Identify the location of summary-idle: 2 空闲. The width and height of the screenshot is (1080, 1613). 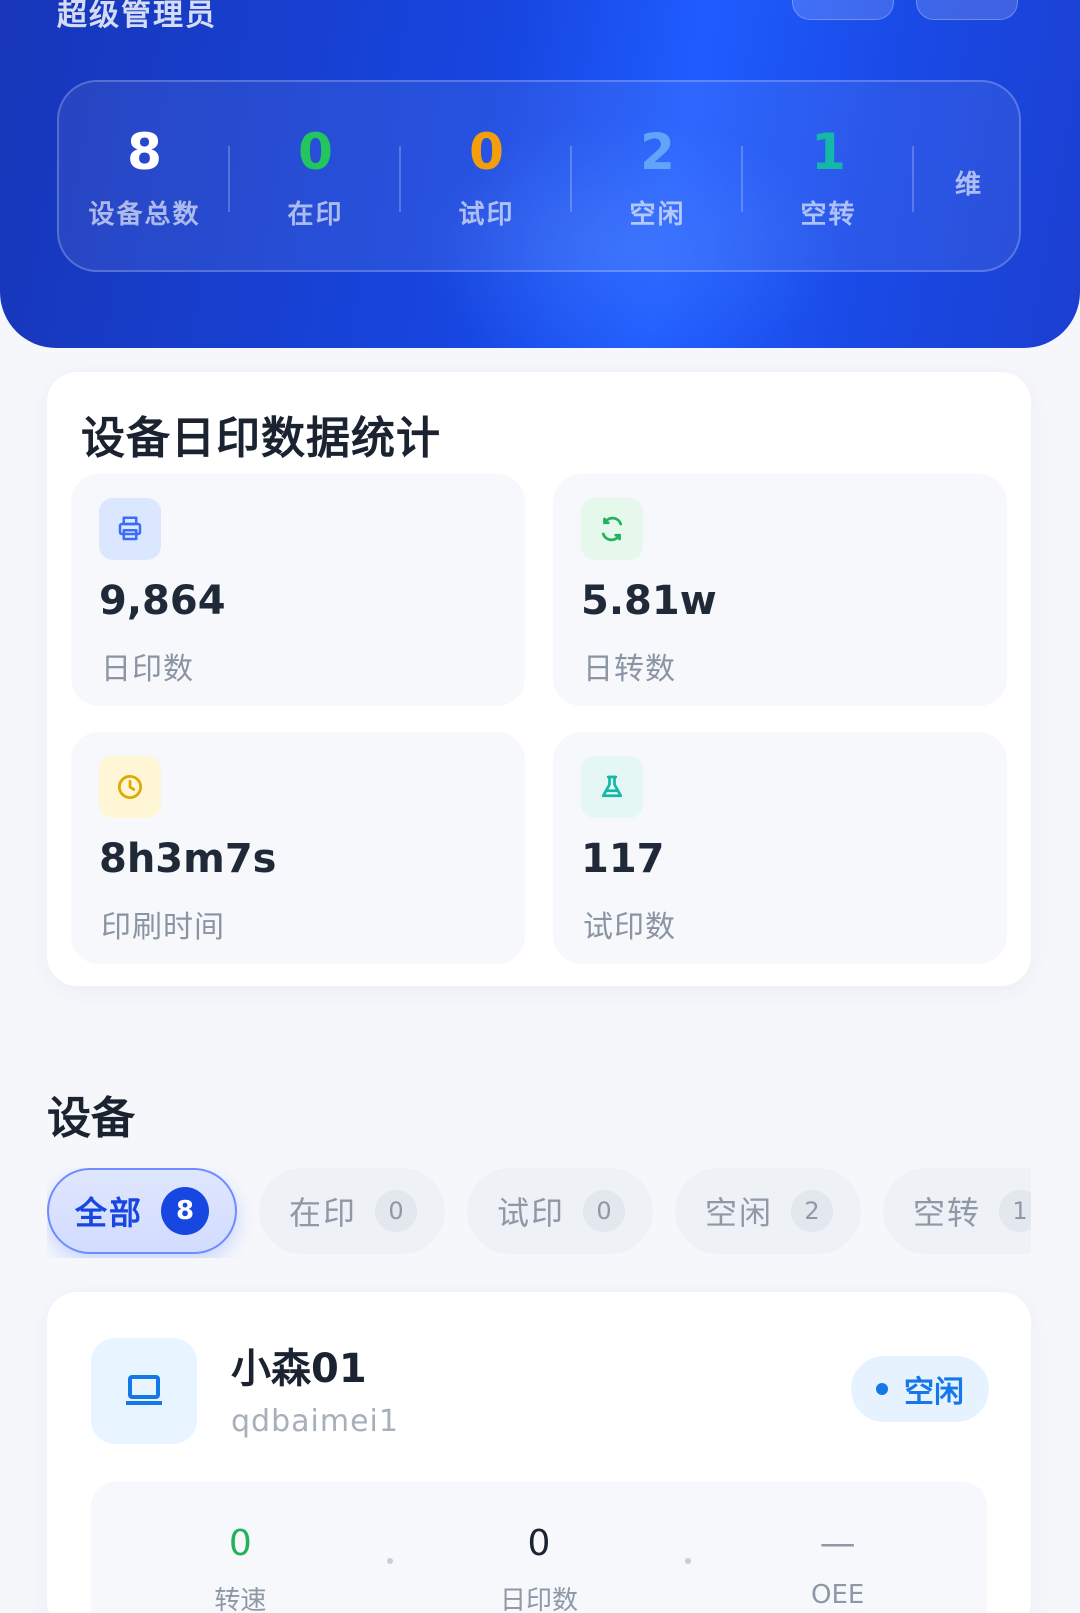
(657, 176).